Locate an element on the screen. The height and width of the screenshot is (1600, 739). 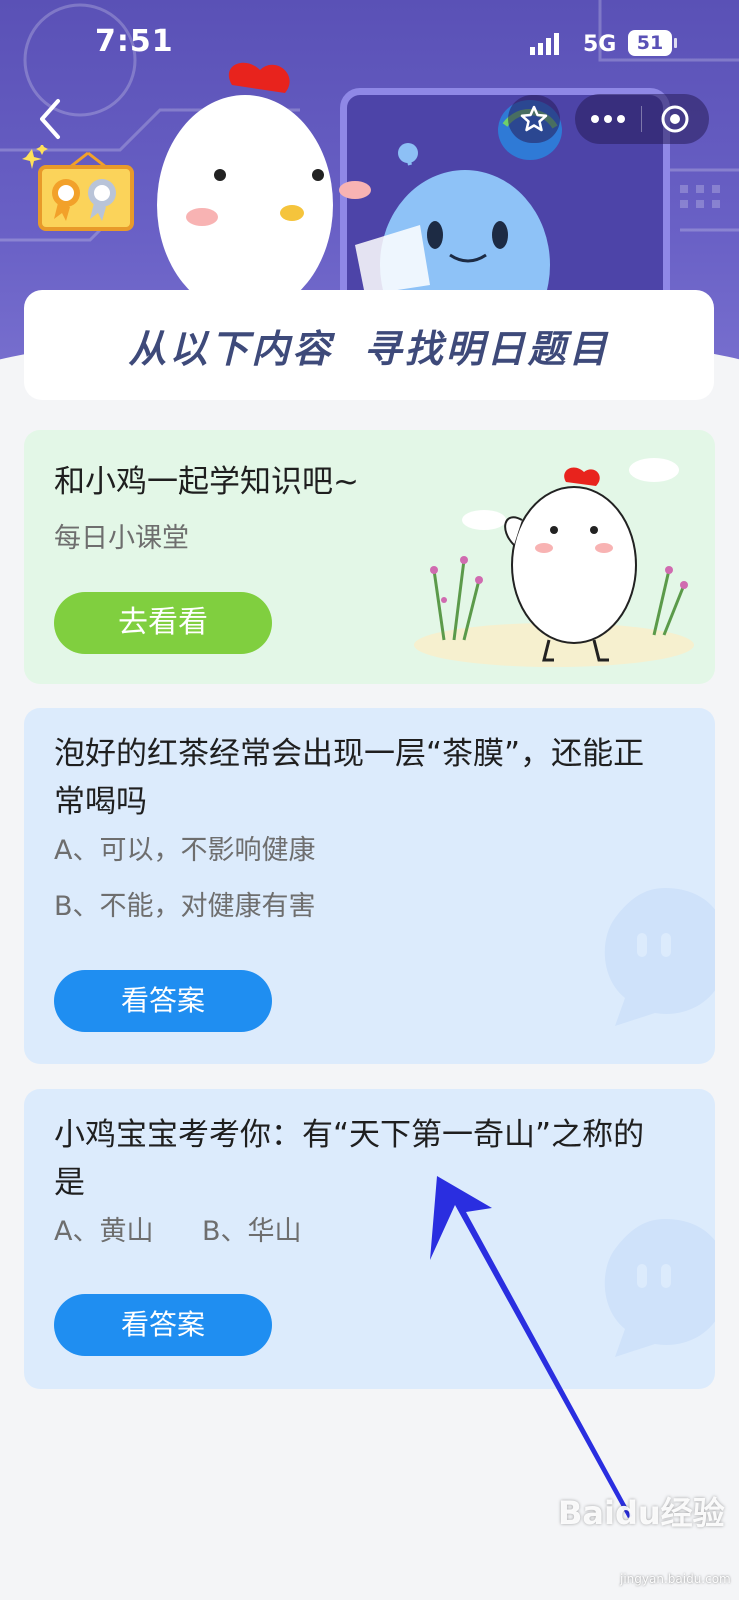
more-dots-icon is located at coordinates (608, 119).